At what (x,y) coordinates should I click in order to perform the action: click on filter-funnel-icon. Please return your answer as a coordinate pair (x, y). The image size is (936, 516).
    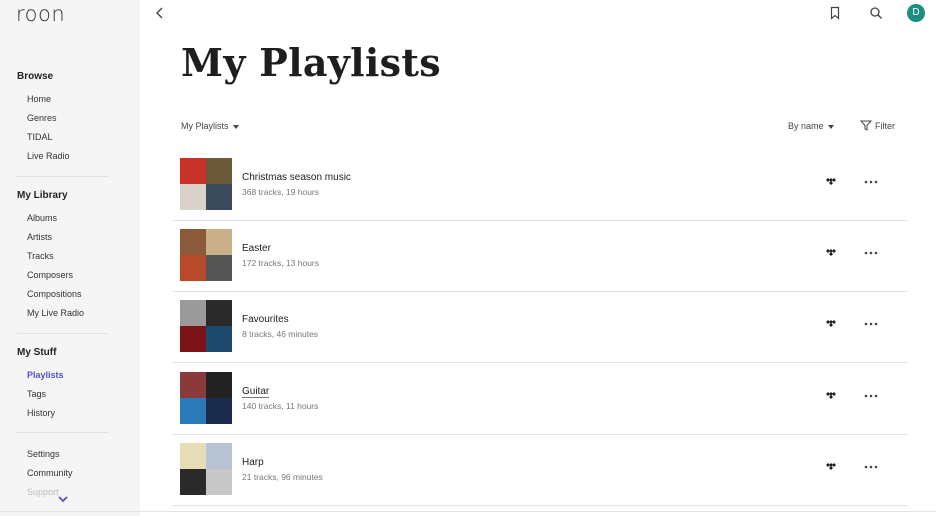
    Looking at the image, I should click on (866, 125).